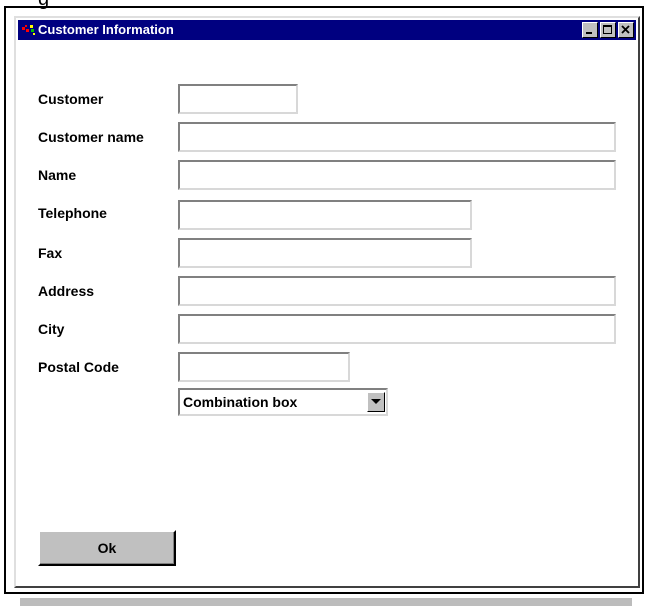 The image size is (654, 606). Describe the element at coordinates (397, 291) in the screenshot. I see `address-field` at that location.